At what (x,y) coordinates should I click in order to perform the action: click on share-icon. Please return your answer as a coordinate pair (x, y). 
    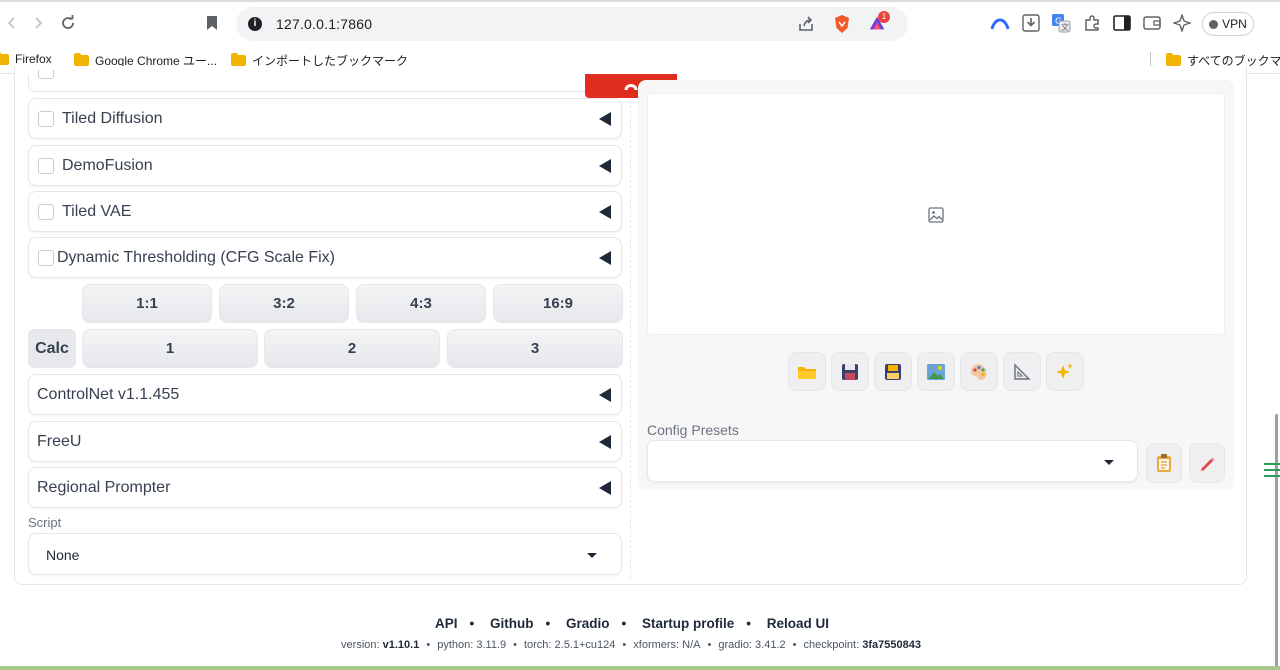
    Looking at the image, I should click on (806, 24).